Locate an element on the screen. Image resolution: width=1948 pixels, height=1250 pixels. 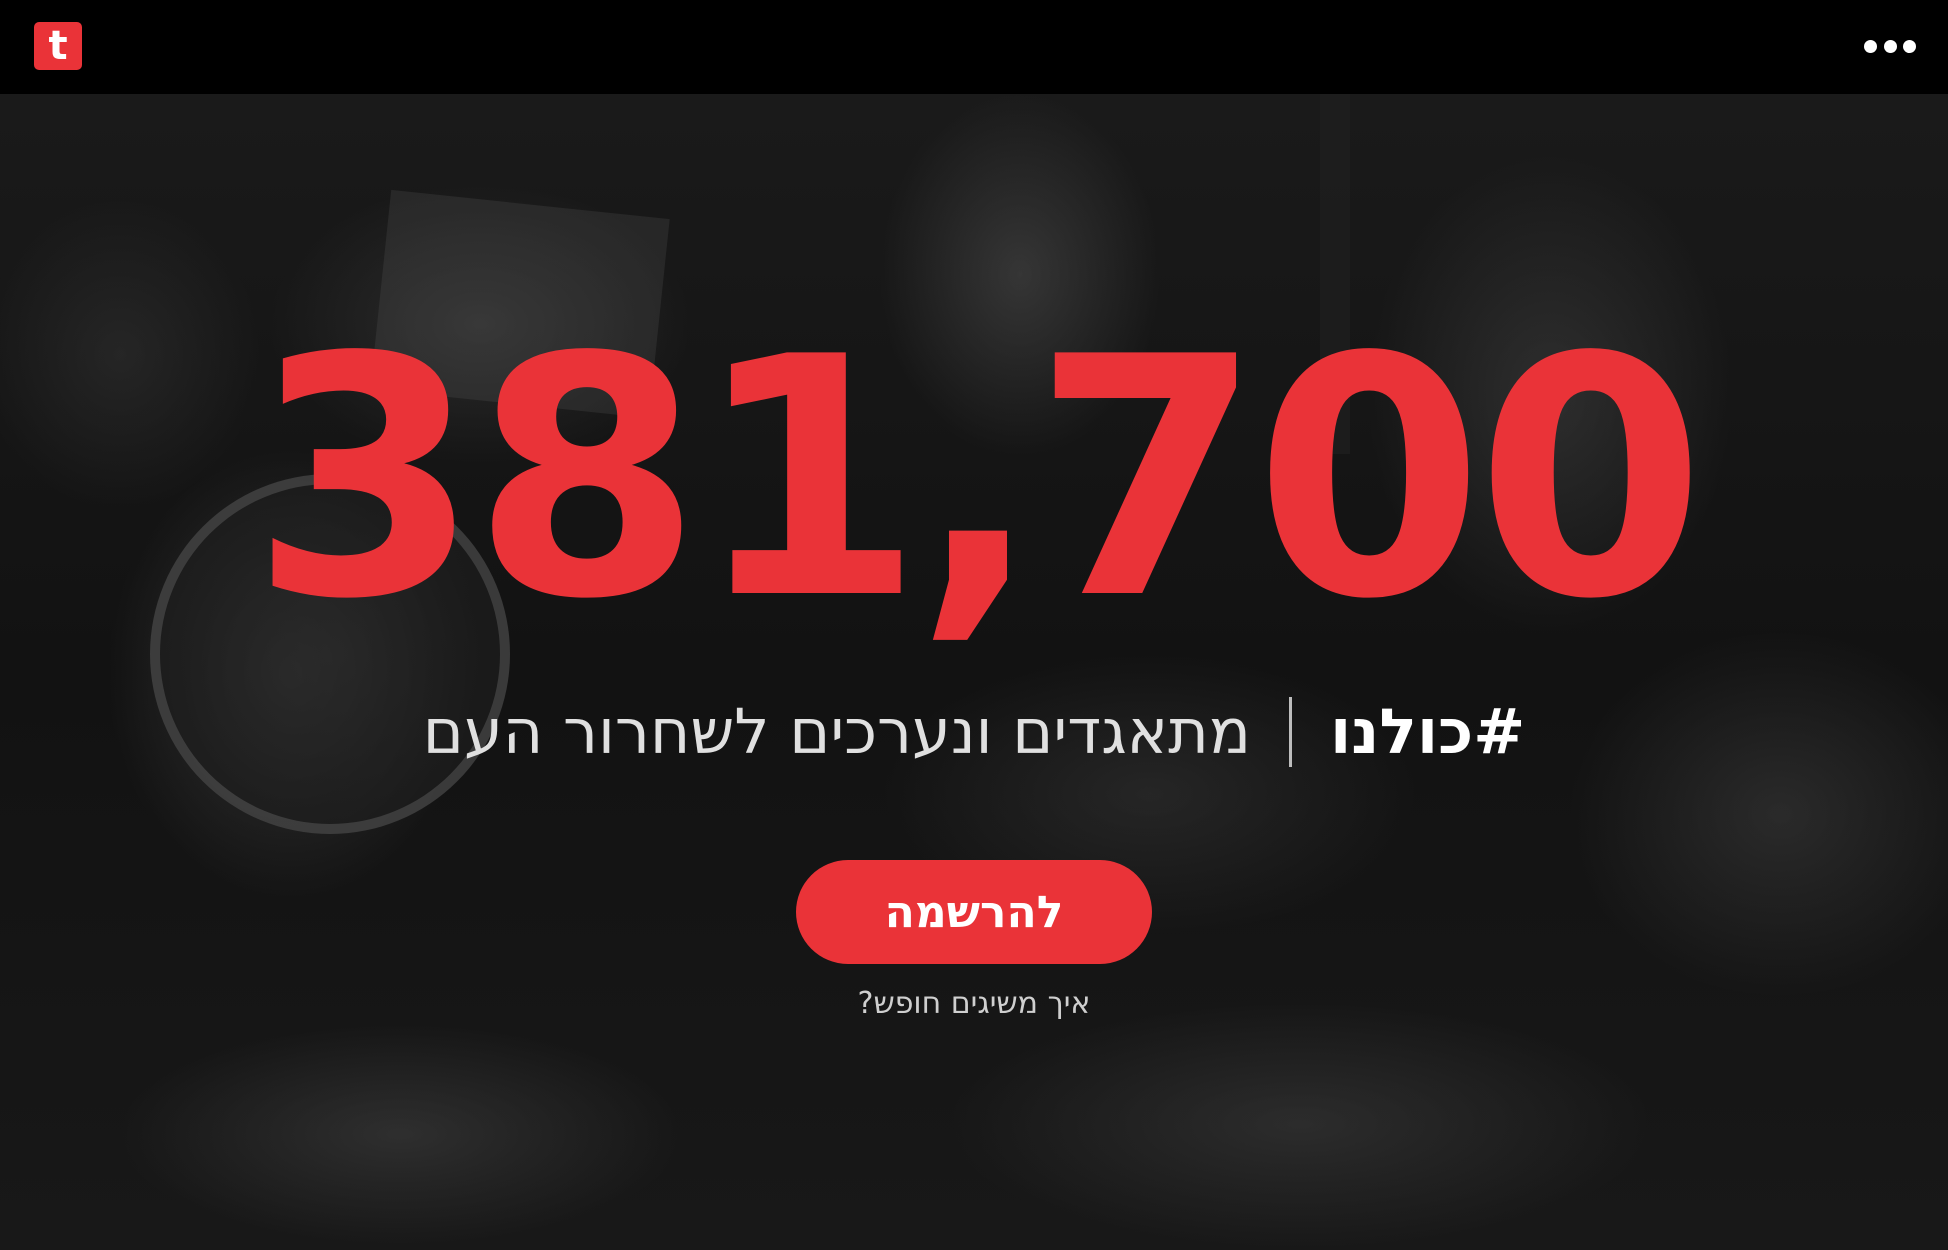
tagline: #כולנו מתאגדים ונערכים לשחרור העם is located at coordinates (974, 732).